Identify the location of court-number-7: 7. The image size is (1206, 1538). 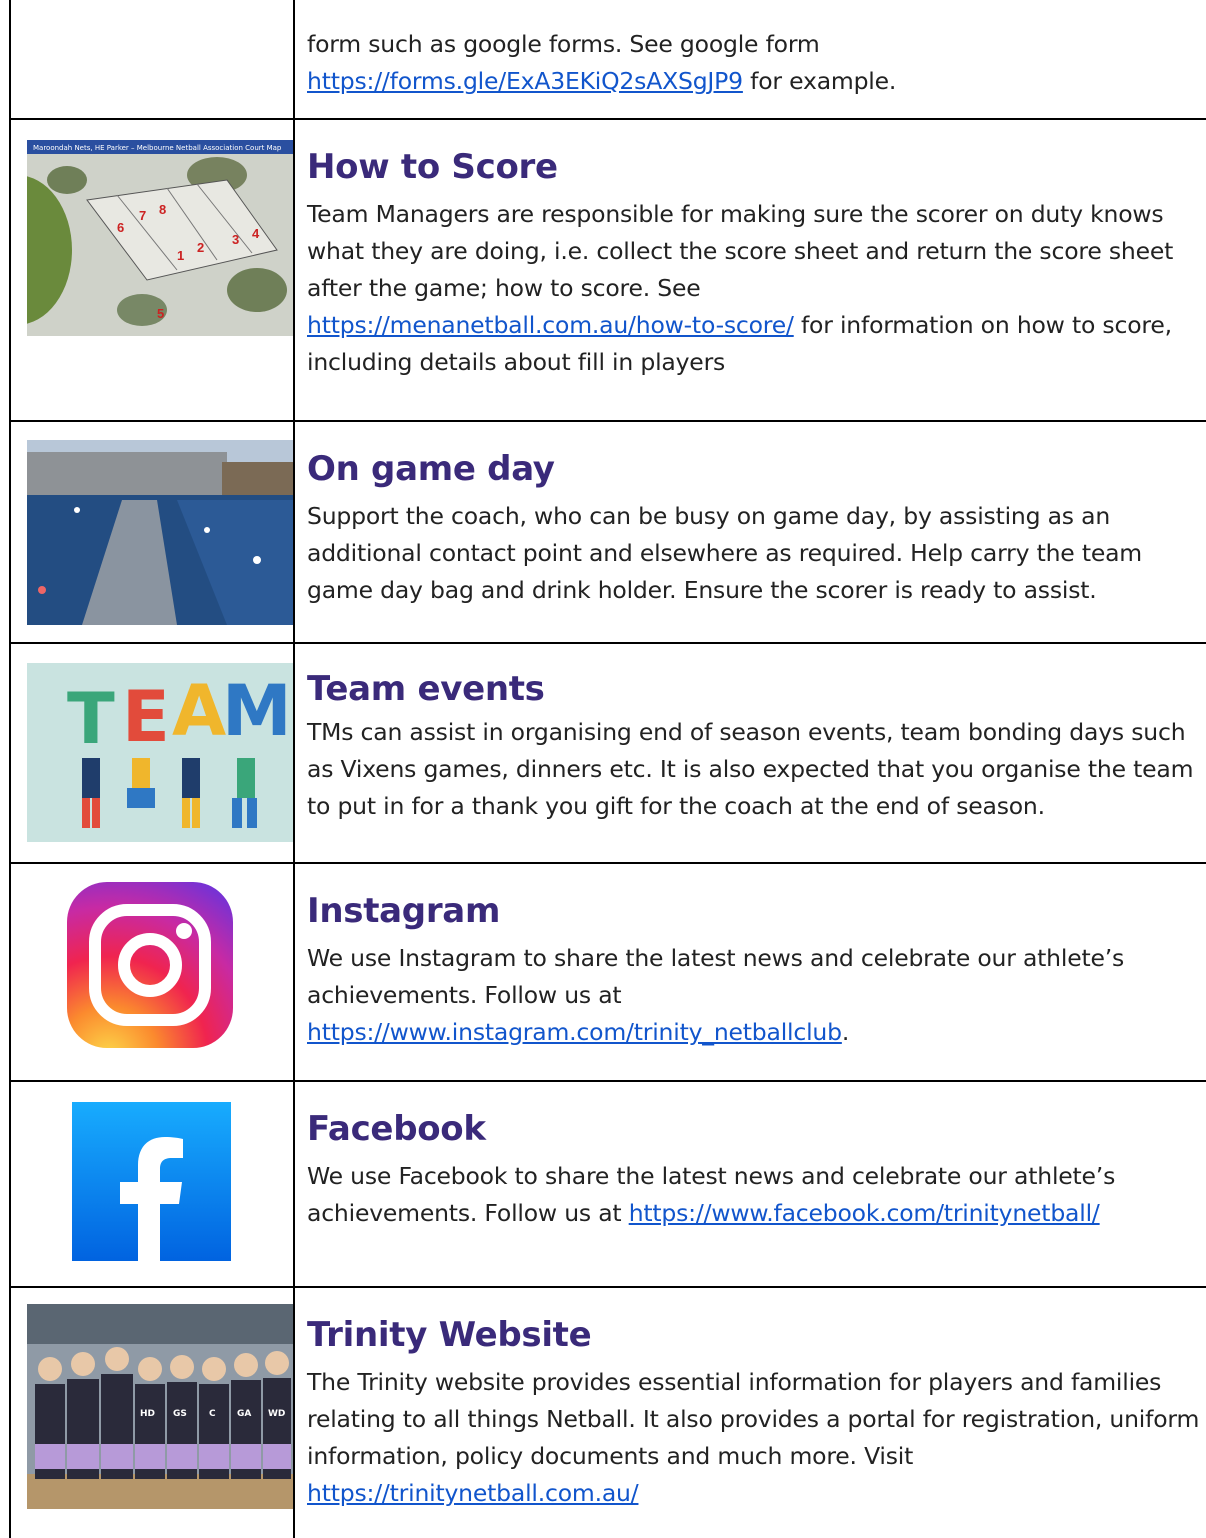
(142, 215).